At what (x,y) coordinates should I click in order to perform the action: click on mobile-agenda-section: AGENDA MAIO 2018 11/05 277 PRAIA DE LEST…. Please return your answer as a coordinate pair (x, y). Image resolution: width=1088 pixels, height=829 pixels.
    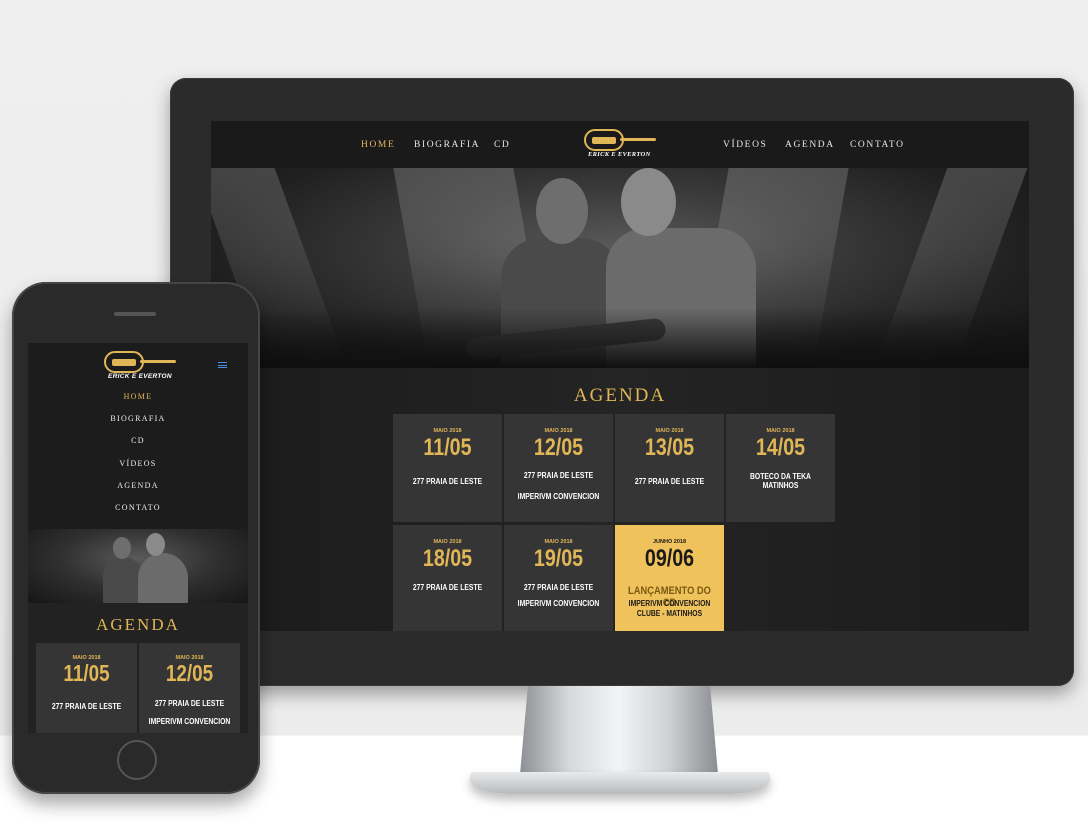
    Looking at the image, I should click on (138, 668).